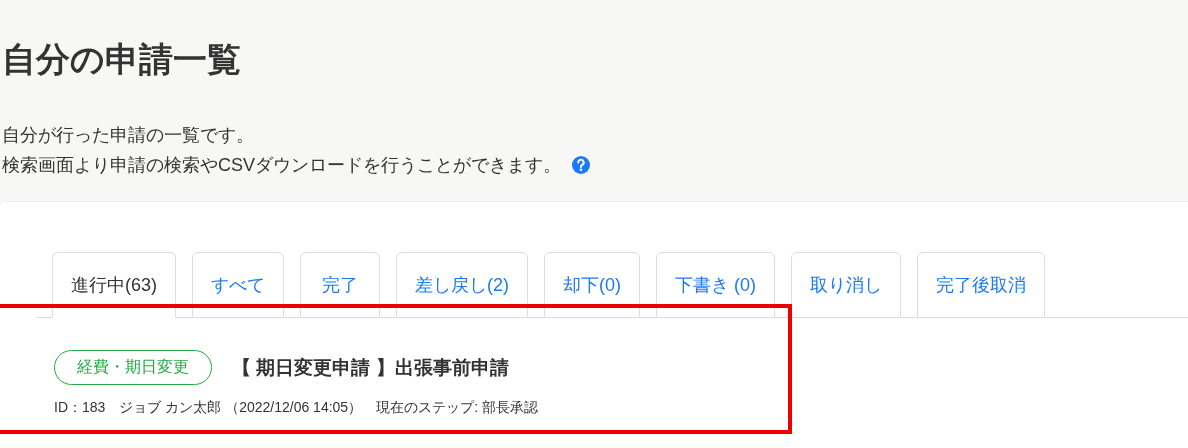 The width and height of the screenshot is (1188, 448). I want to click on status-tab: 完了後取消, so click(981, 285).